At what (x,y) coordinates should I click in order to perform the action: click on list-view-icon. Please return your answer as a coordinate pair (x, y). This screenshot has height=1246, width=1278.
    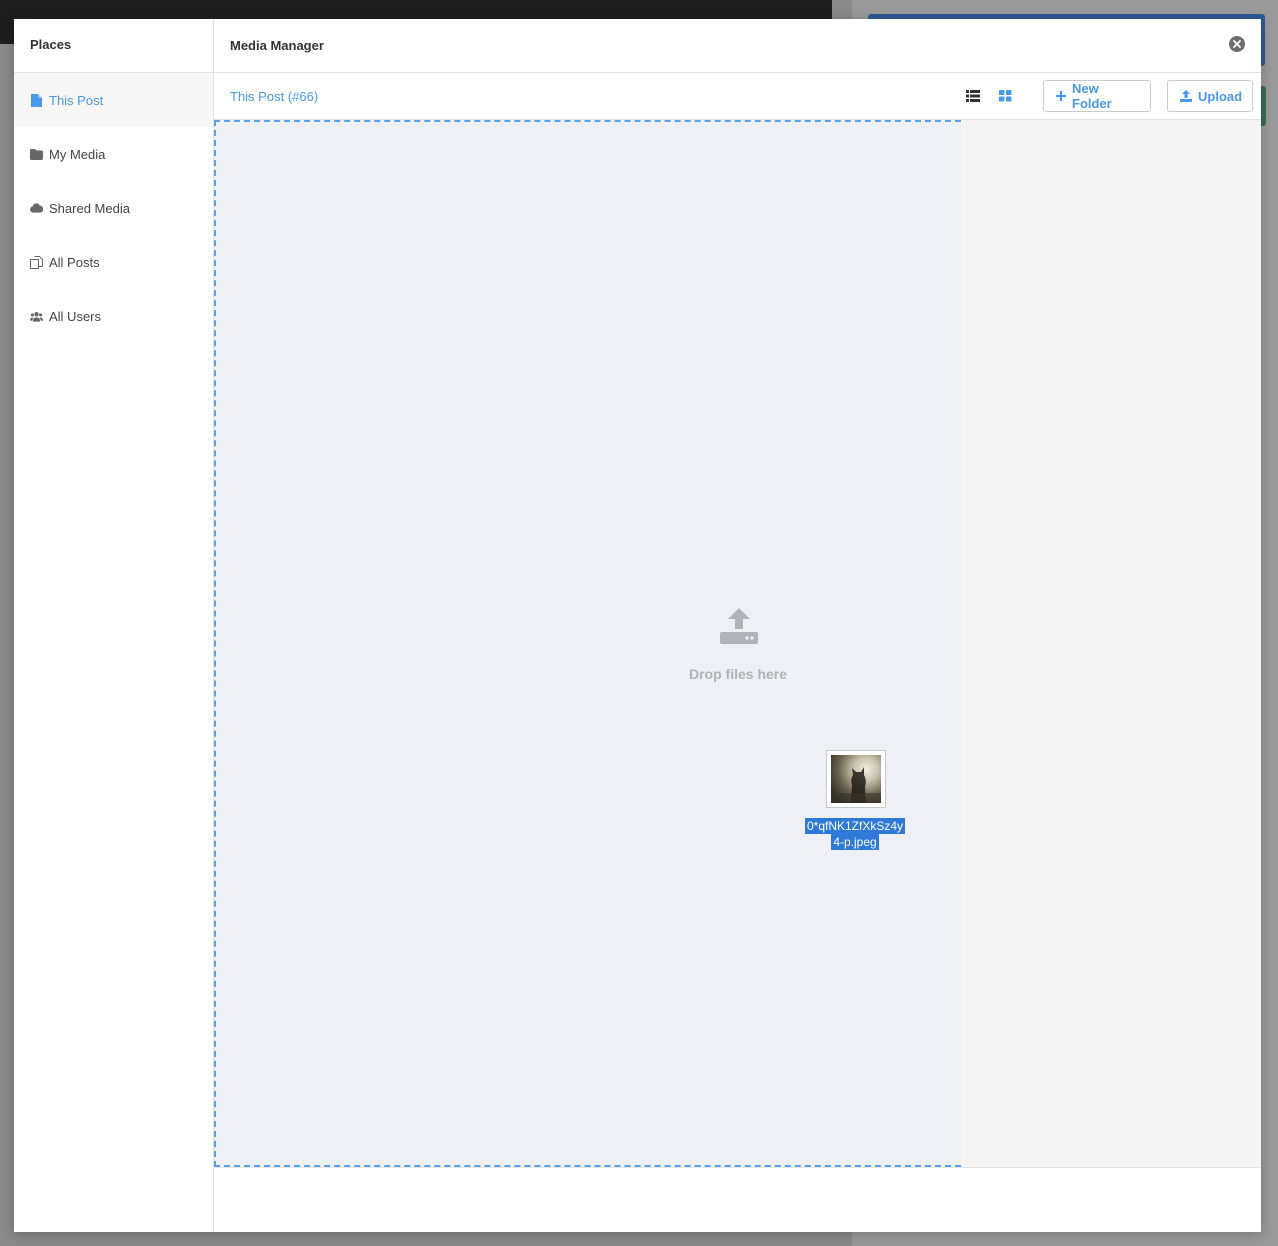
    Looking at the image, I should click on (973, 96).